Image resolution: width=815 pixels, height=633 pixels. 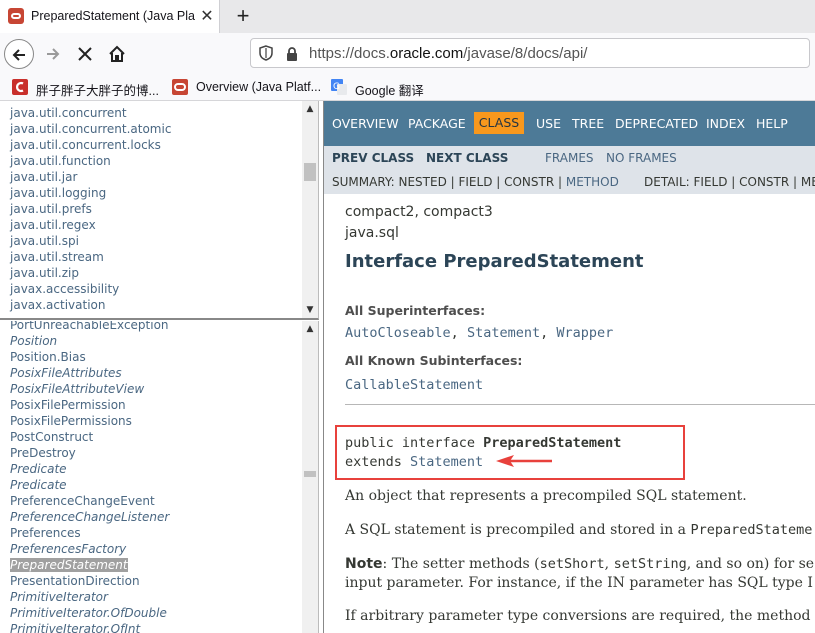 What do you see at coordinates (89, 341) in the screenshot?
I see `class-link: Position` at bounding box center [89, 341].